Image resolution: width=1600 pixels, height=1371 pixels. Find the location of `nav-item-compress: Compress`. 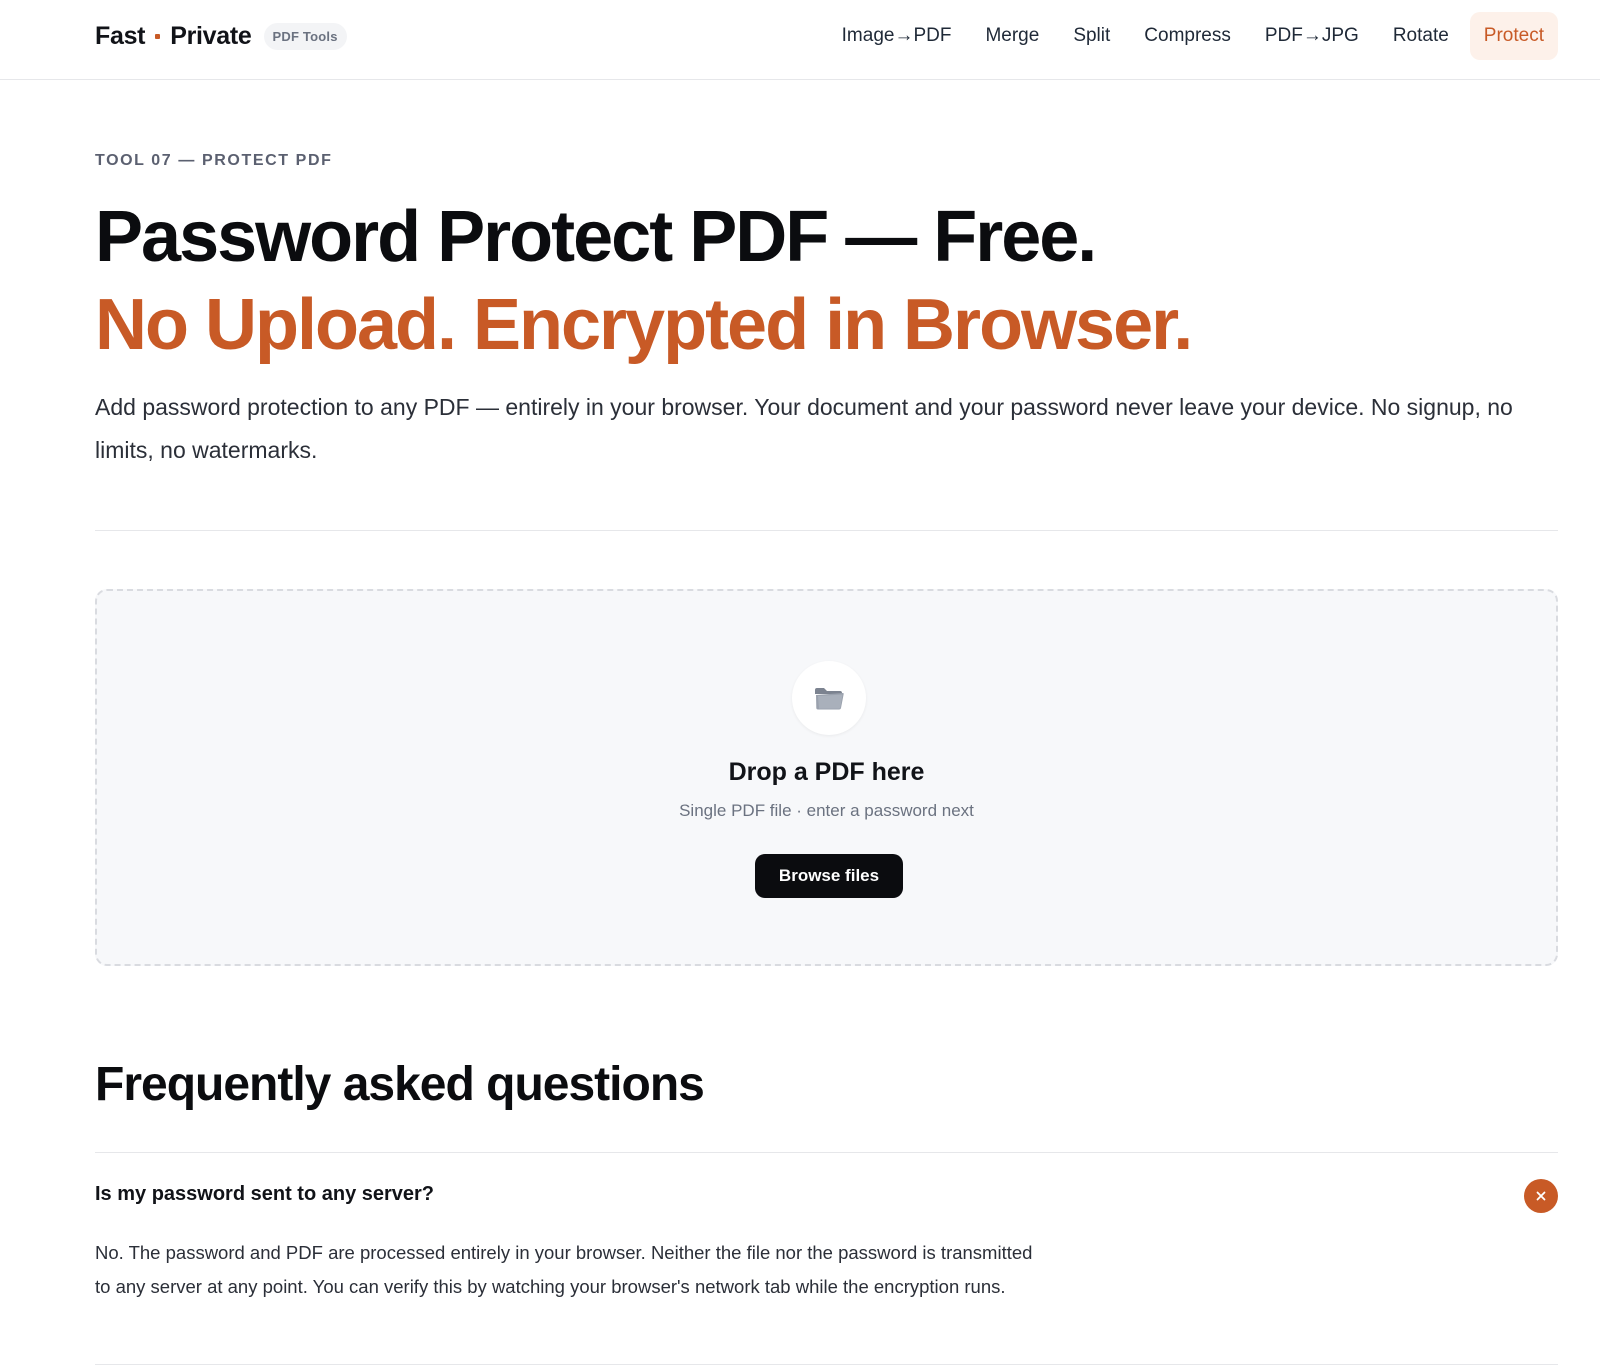

nav-item-compress: Compress is located at coordinates (1187, 36).